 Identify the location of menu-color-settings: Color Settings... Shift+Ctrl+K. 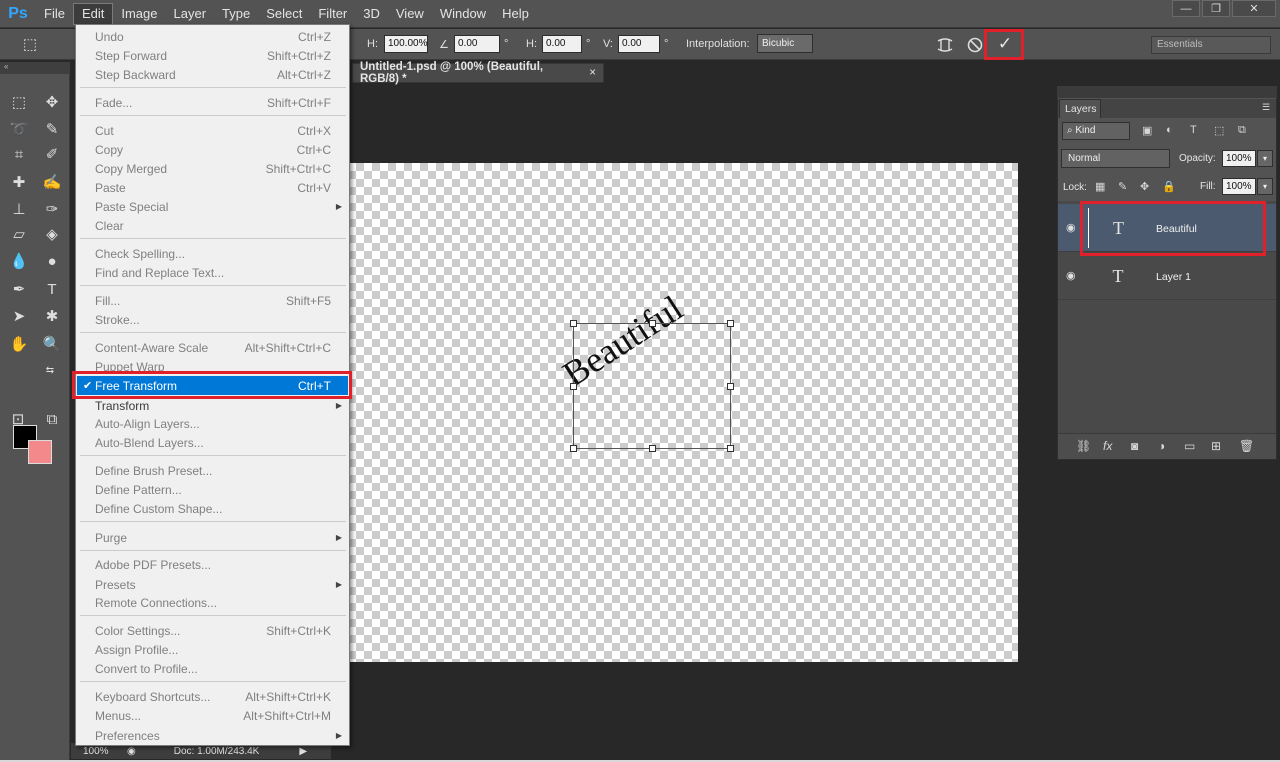
(212, 630).